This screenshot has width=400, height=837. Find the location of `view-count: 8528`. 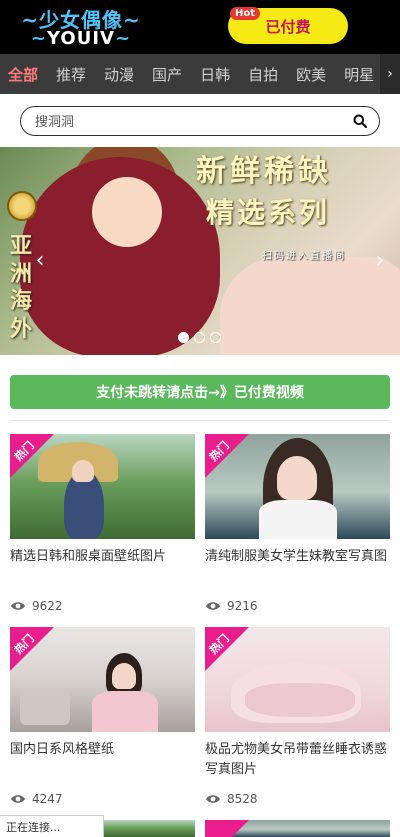

view-count: 8528 is located at coordinates (231, 799).